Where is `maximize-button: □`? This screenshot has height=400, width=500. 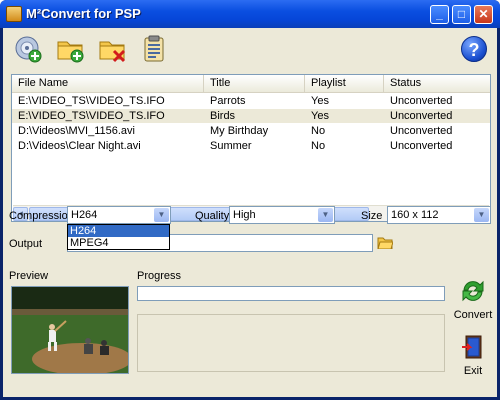 maximize-button: □ is located at coordinates (461, 14).